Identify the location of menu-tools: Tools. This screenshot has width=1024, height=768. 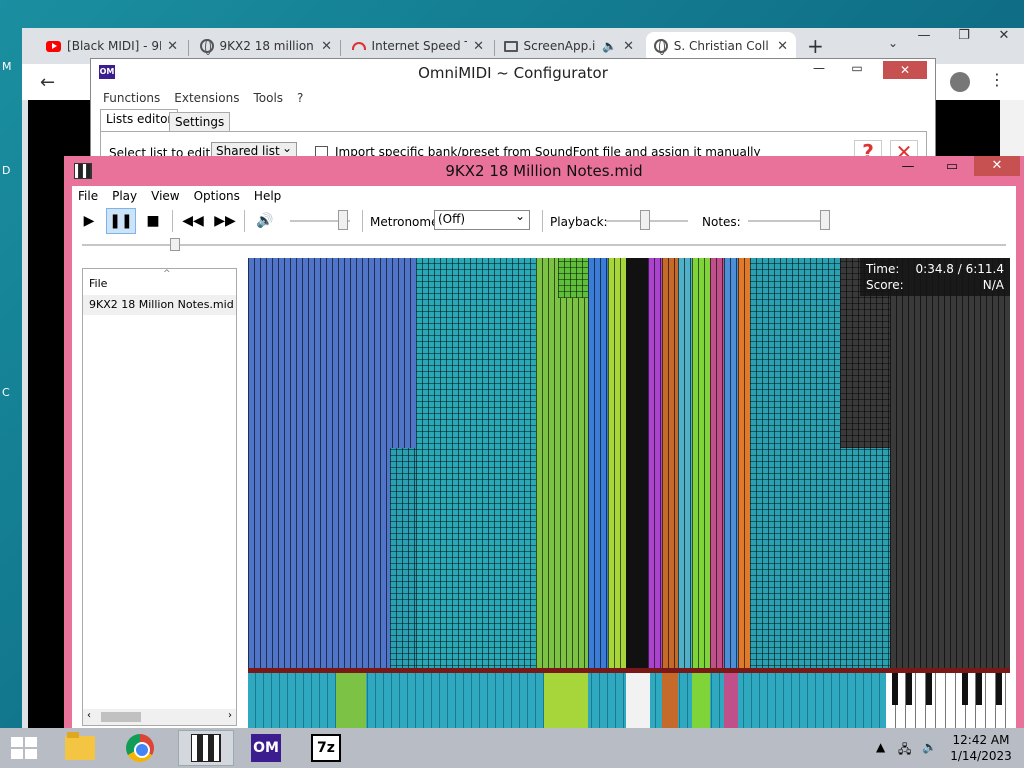
(268, 100).